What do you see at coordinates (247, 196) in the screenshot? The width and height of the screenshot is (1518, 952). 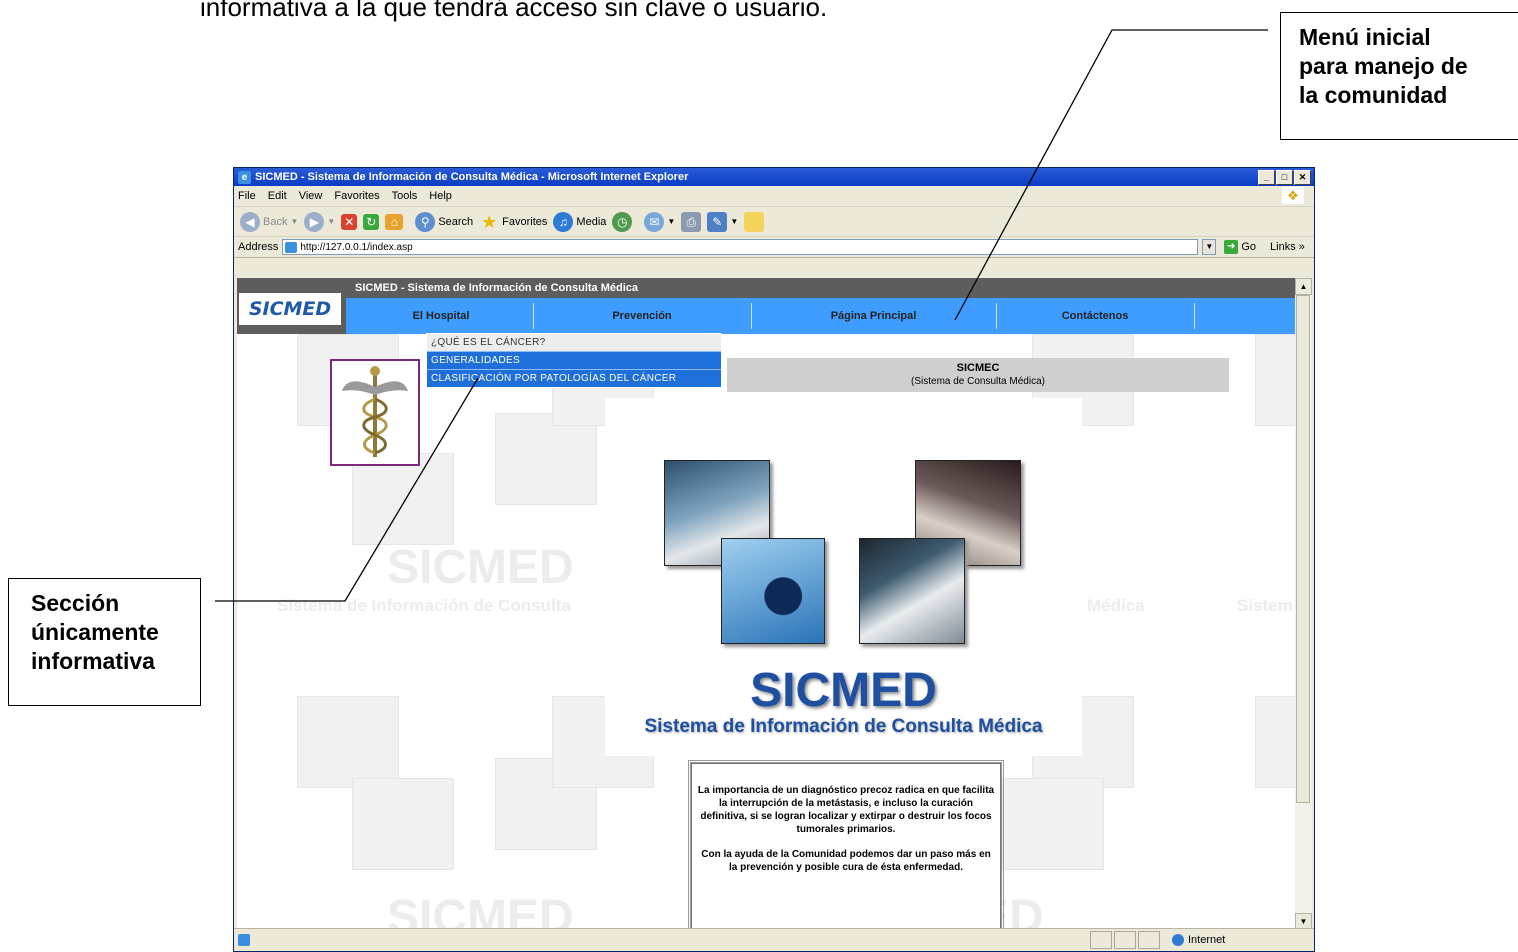 I see `menu-file: File` at bounding box center [247, 196].